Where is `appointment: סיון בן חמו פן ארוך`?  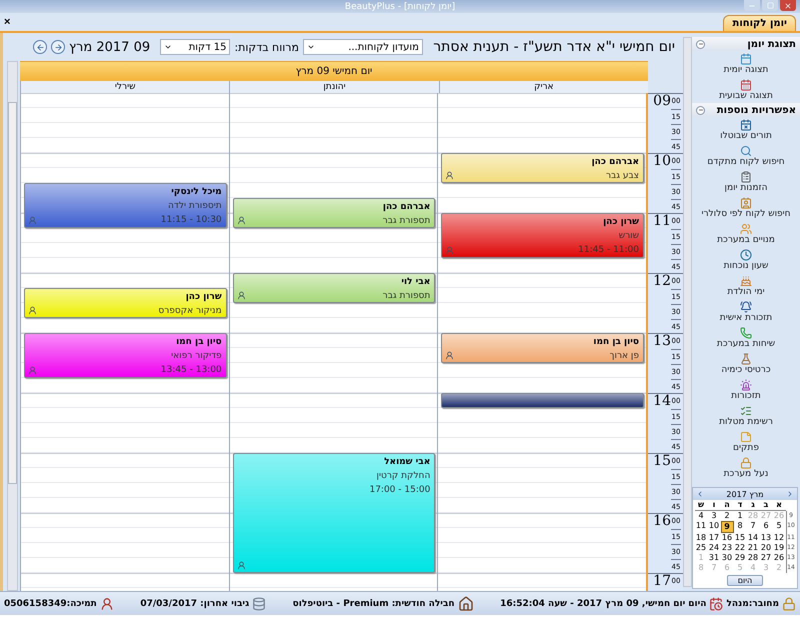
appointment: סיון בן חמו פן ארוך is located at coordinates (542, 348).